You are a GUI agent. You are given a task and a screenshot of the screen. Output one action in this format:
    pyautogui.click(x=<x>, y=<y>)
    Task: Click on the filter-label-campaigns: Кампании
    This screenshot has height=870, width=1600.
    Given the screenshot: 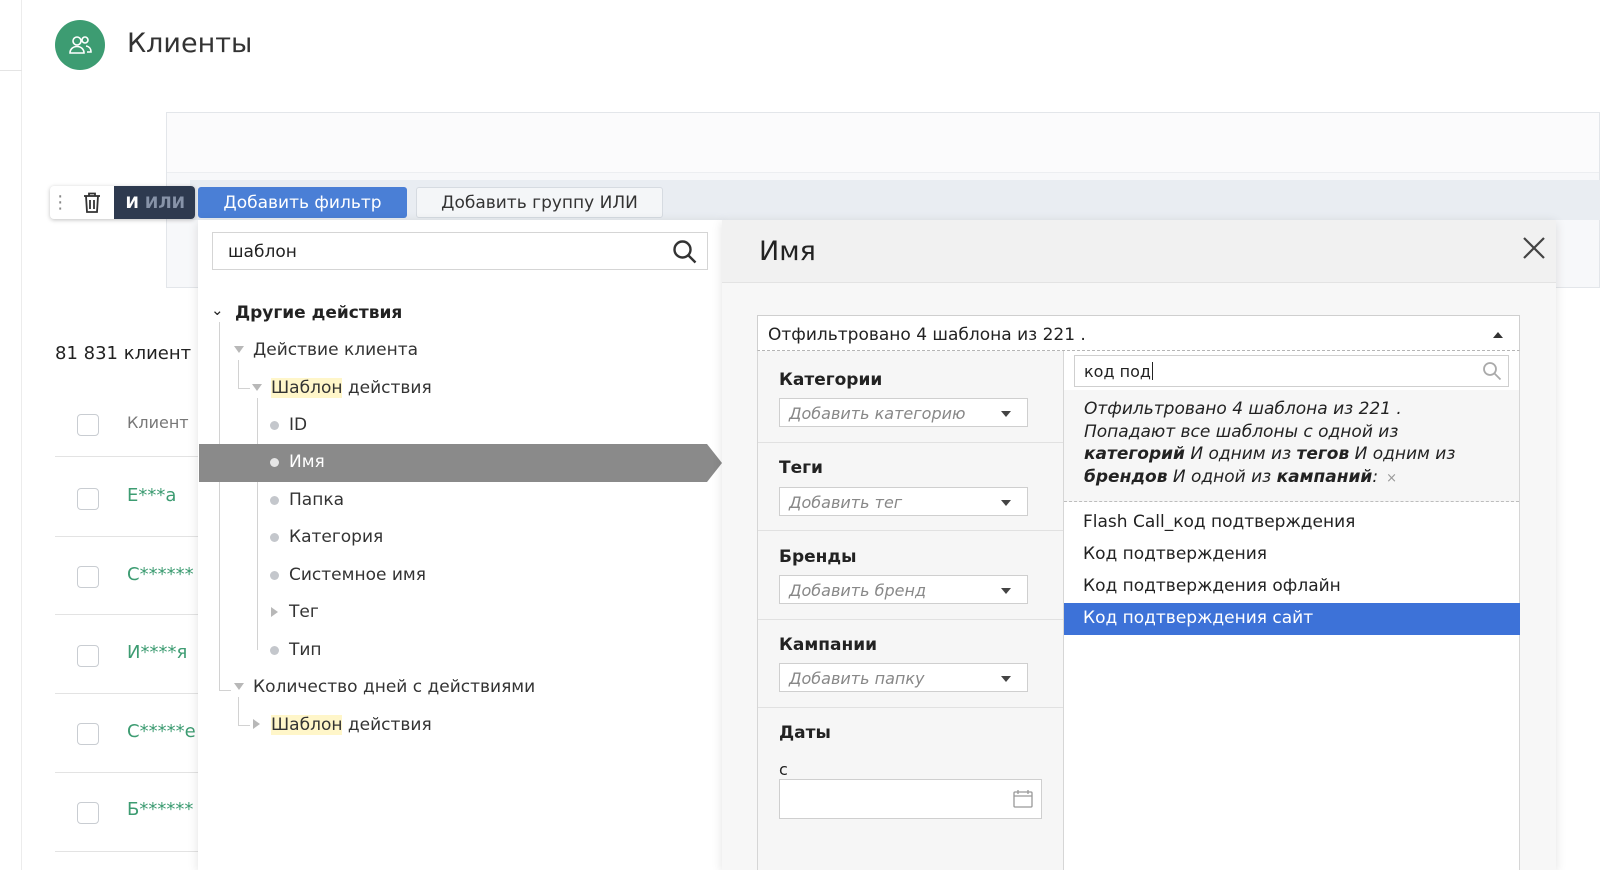 What is the action you would take?
    pyautogui.click(x=828, y=645)
    